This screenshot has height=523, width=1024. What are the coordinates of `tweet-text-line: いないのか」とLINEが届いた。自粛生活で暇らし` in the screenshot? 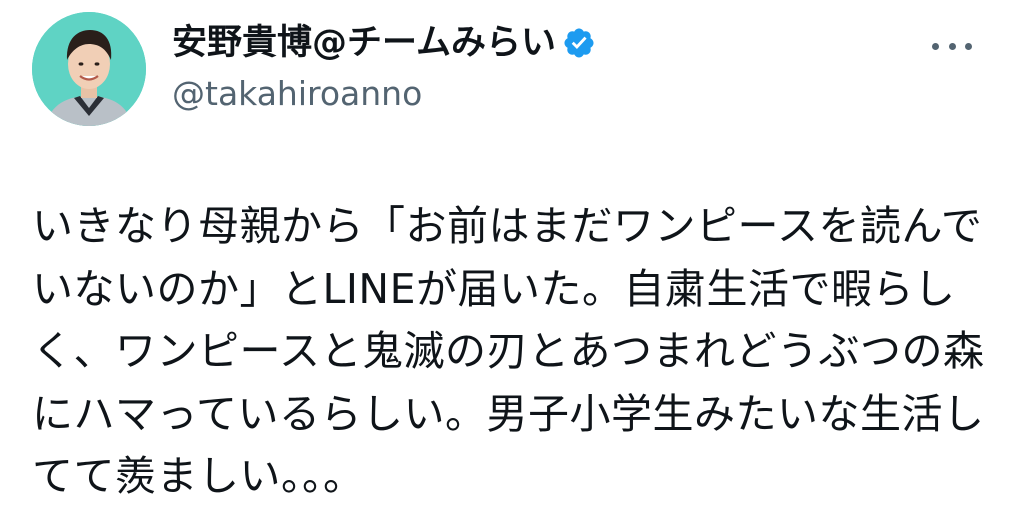 It's located at (494, 288).